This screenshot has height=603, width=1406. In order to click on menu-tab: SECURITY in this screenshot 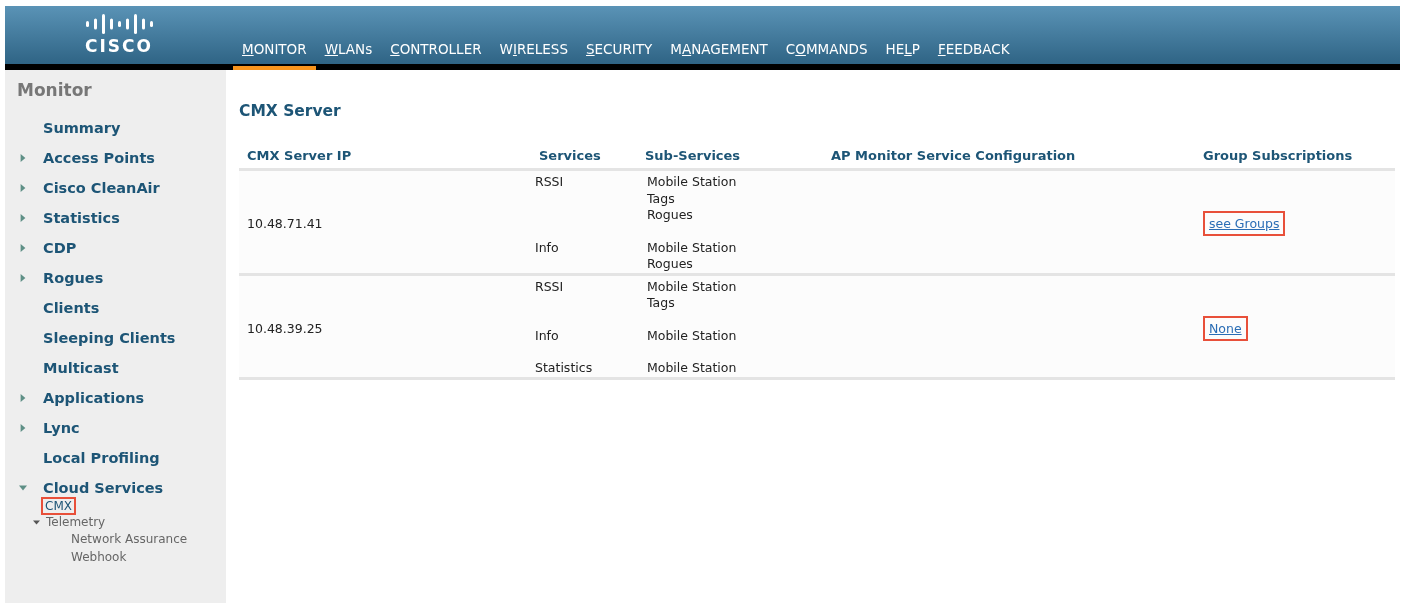, I will do `click(619, 55)`.